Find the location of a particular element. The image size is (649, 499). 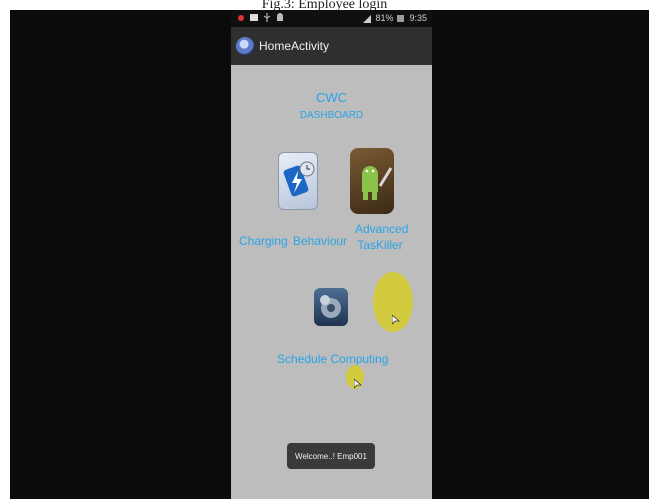

charging-label: Charging is located at coordinates (263, 241).